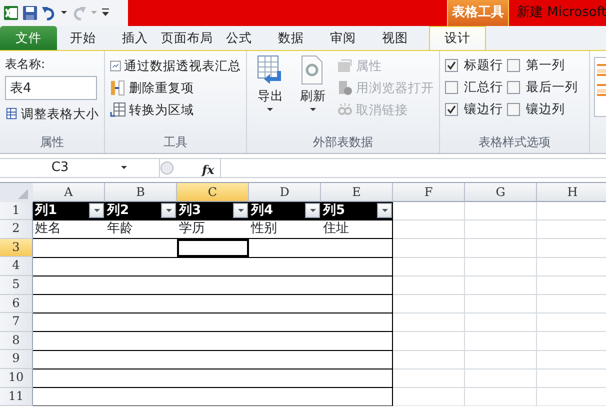 The image size is (606, 412). What do you see at coordinates (52, 142) in the screenshot?
I see `group-label: 属性` at bounding box center [52, 142].